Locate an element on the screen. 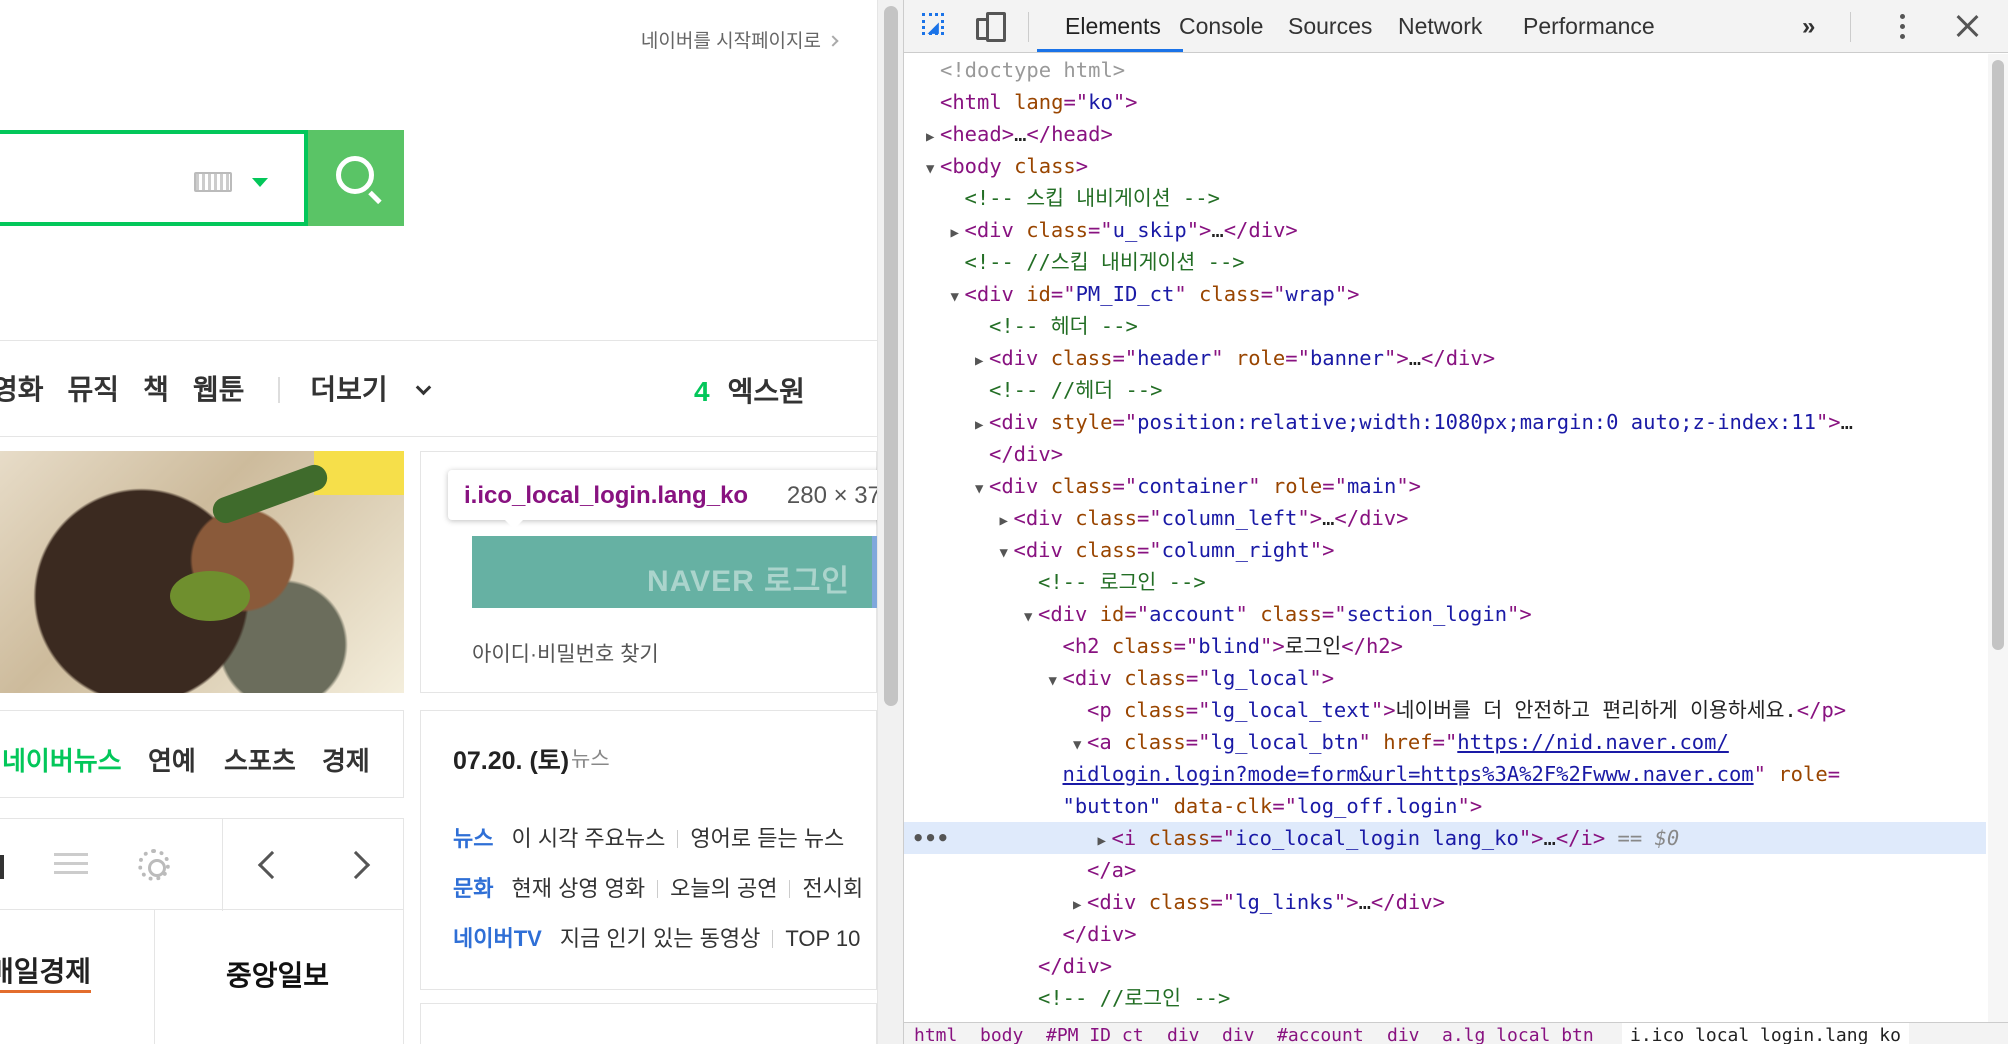 Image resolution: width=2008 pixels, height=1044 pixels. tab-economy: 경제 is located at coordinates (346, 759).